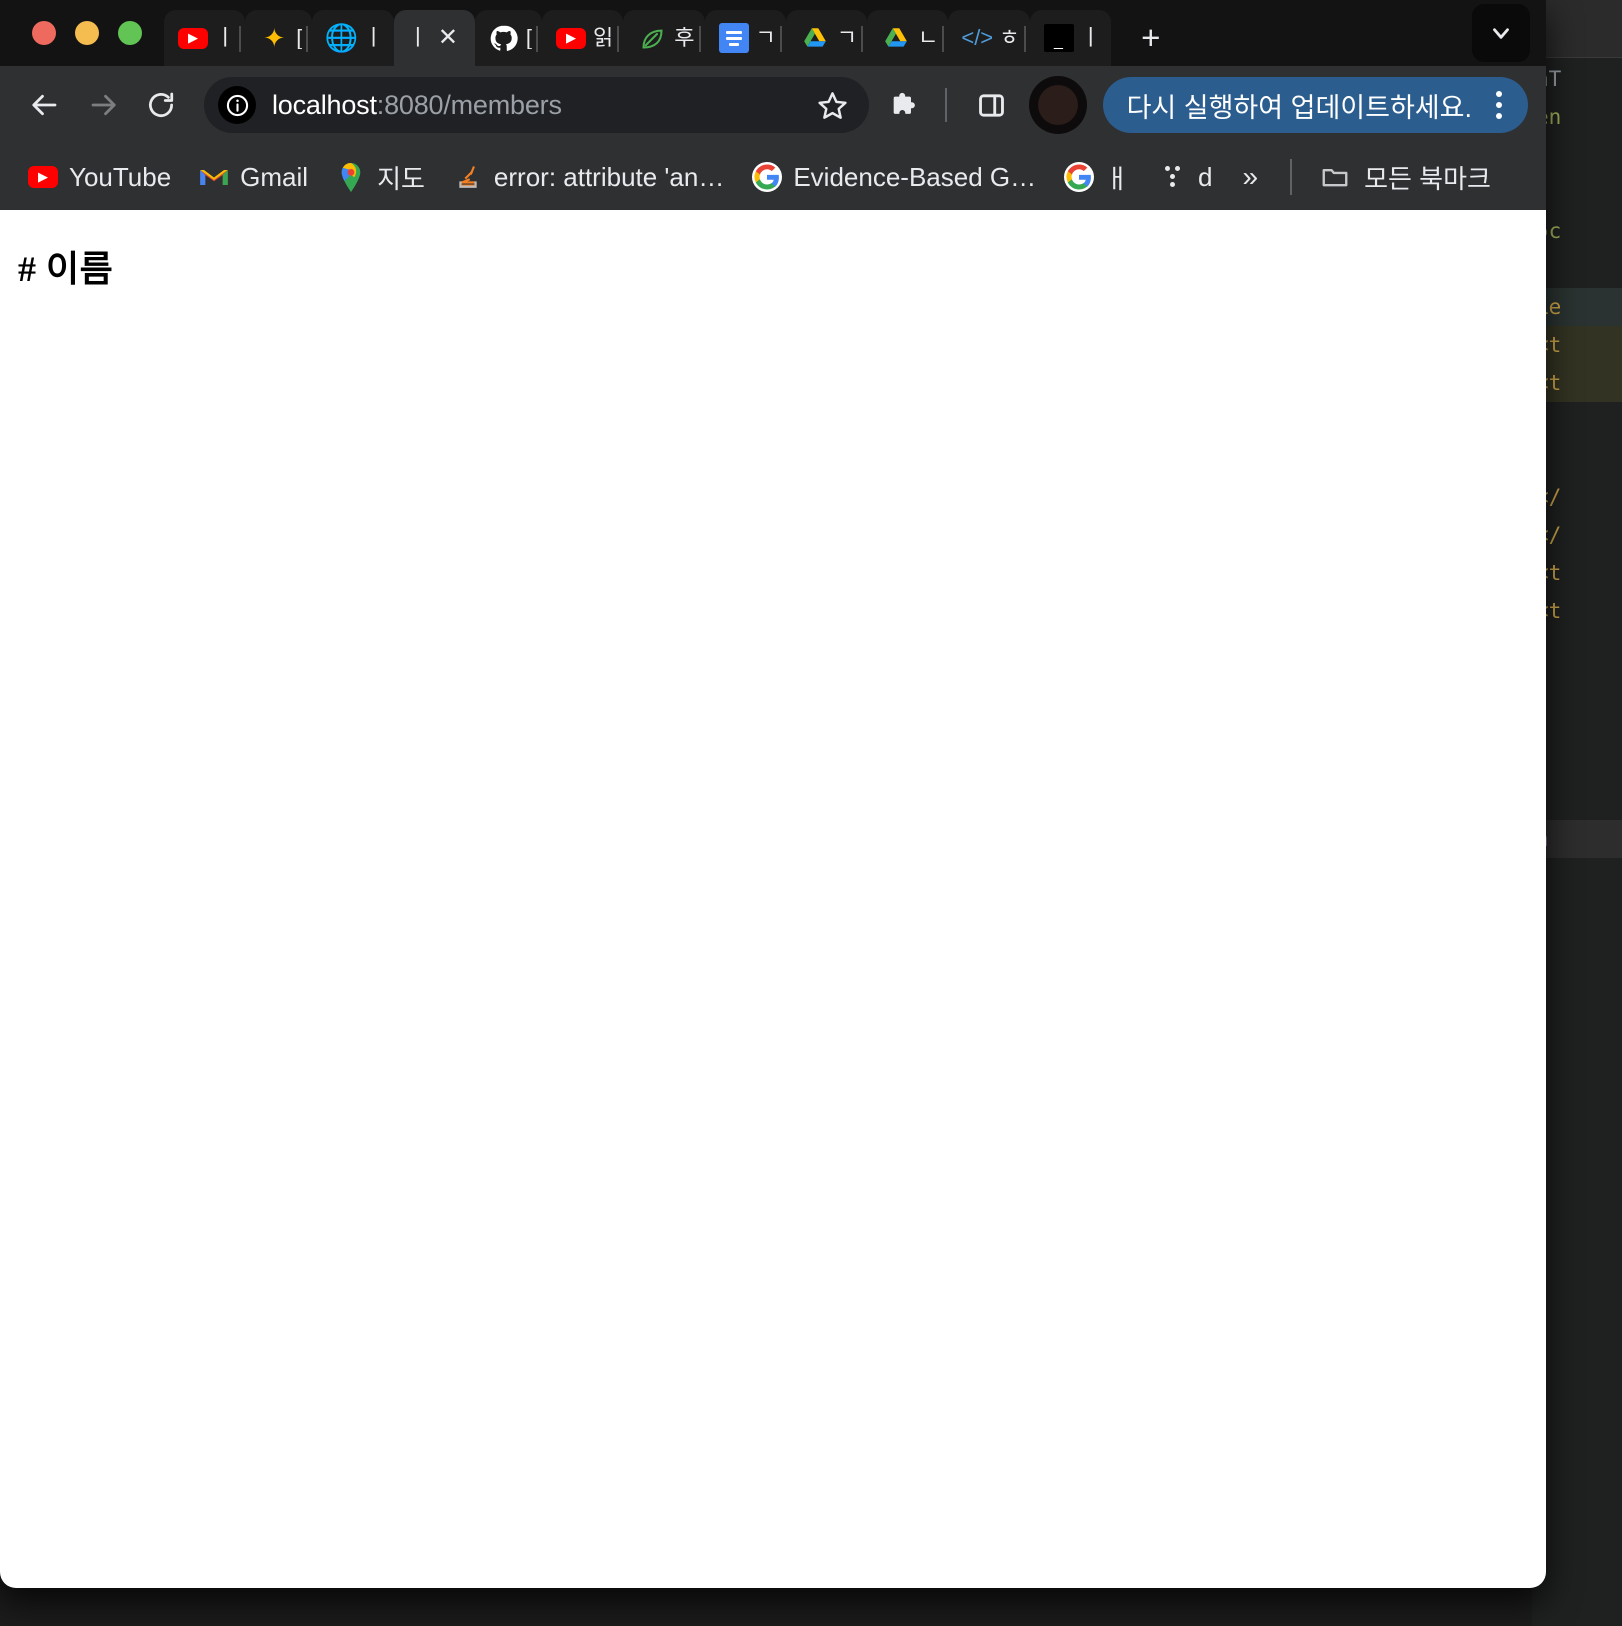  Describe the element at coordinates (986, 38) in the screenshot. I see `browser-tab: </> ㅎ` at that location.